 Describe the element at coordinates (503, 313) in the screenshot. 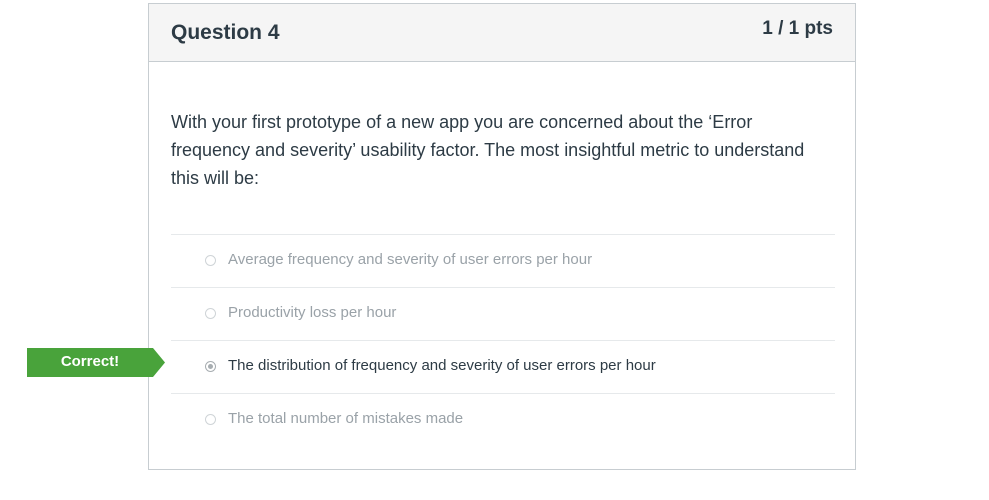

I see `answer-option-2: Productivity loss per hour` at that location.